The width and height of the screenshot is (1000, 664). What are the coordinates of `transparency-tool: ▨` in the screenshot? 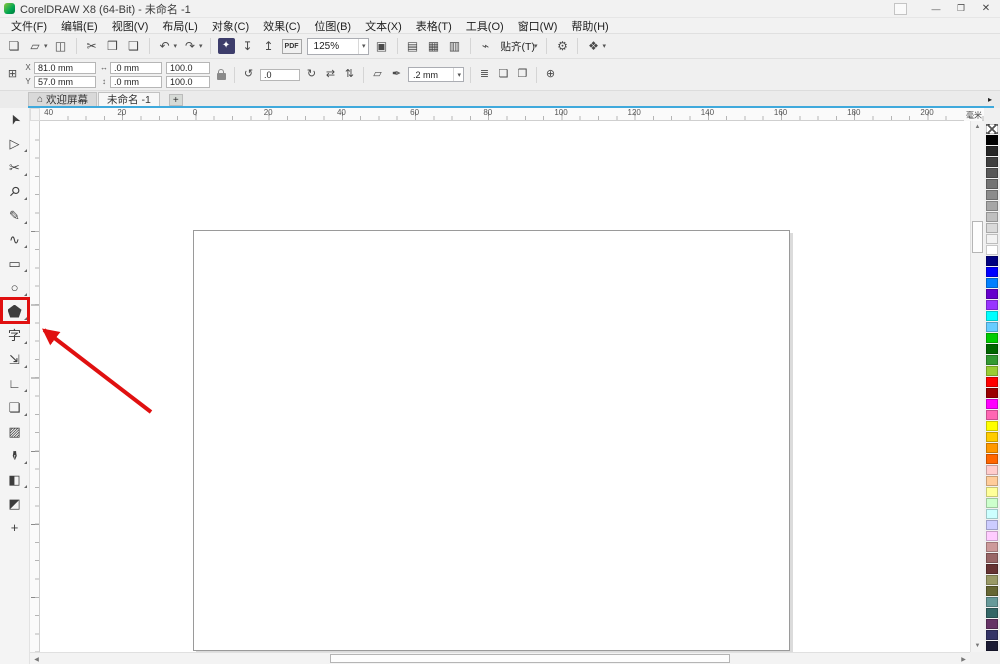 It's located at (14, 431).